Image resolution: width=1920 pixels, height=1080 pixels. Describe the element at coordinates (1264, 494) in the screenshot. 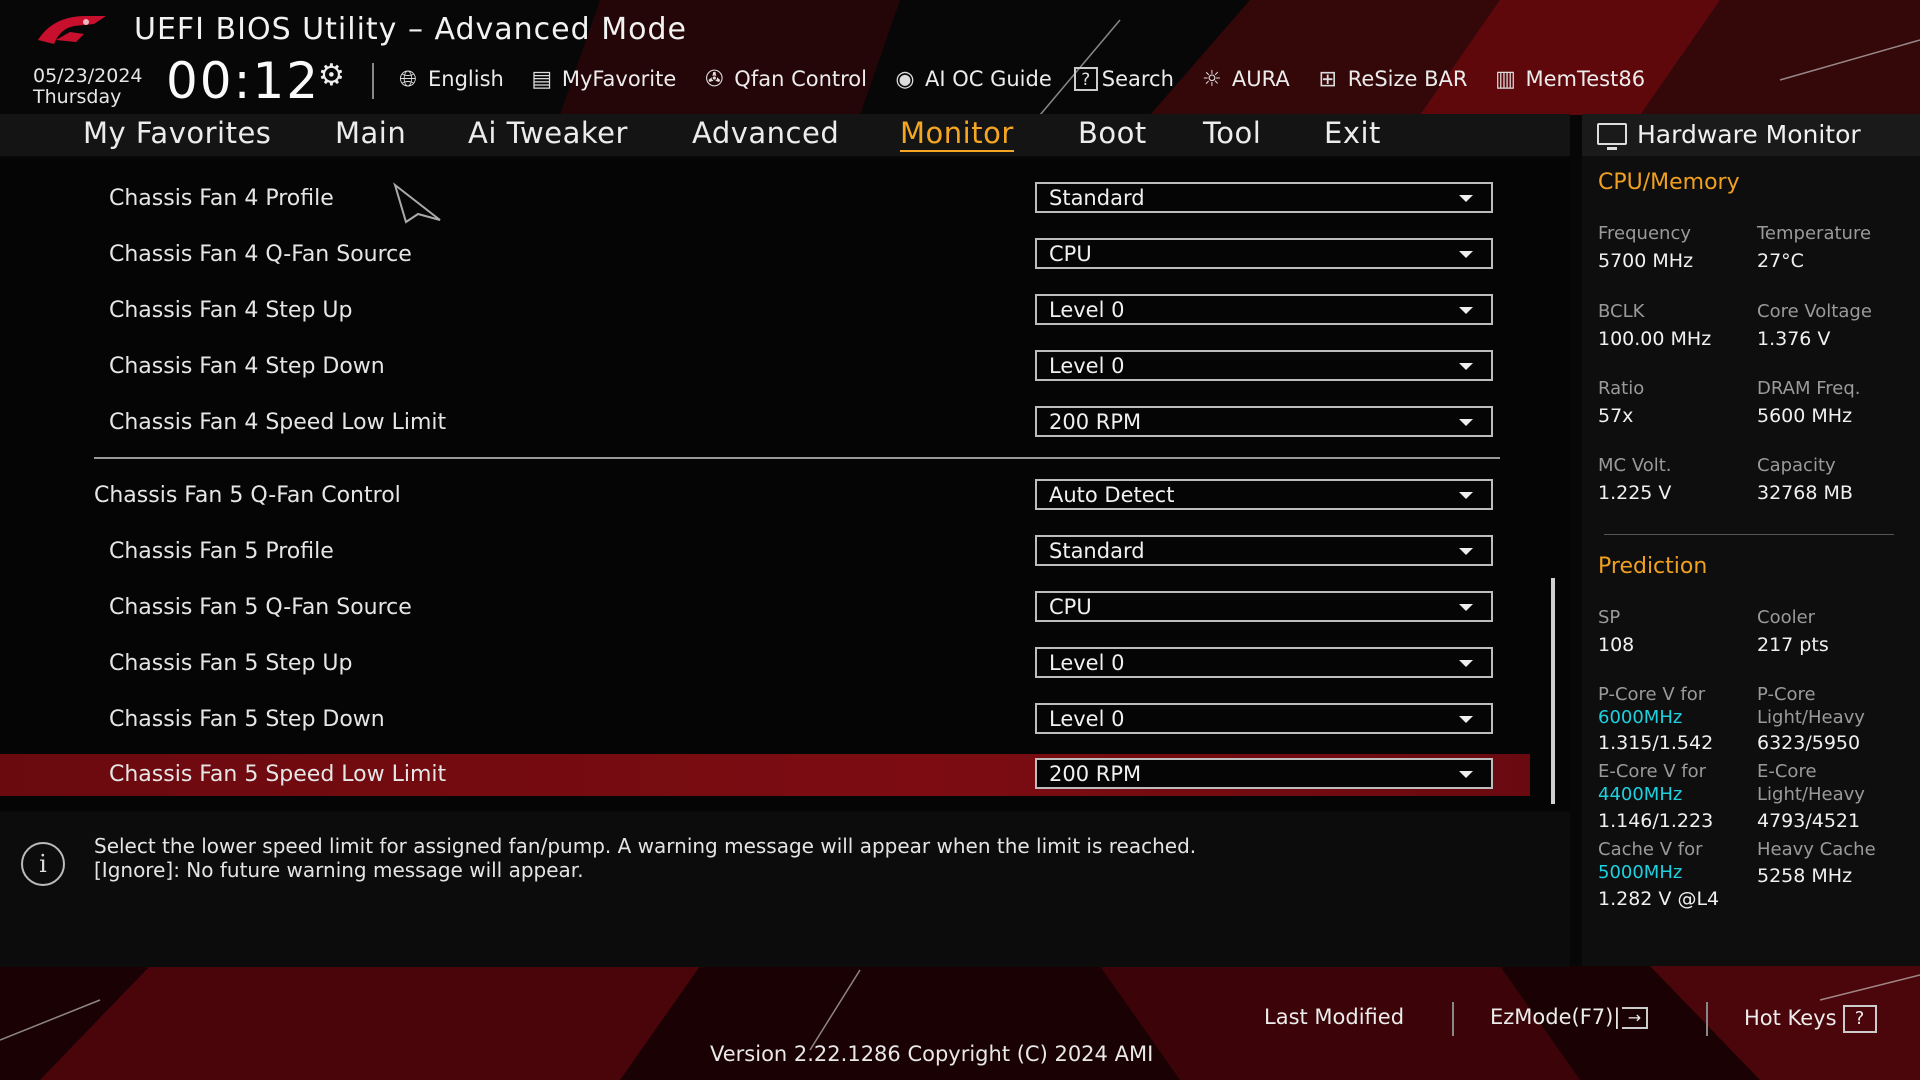

I see `setting-dropdown: Auto Detect` at that location.